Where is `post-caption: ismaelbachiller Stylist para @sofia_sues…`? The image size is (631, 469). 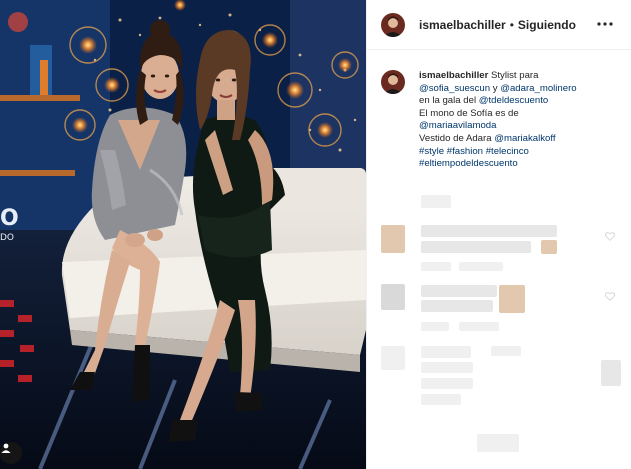 post-caption: ismaelbachiller Stylist para @sofia_sues… is located at coordinates (501, 120).